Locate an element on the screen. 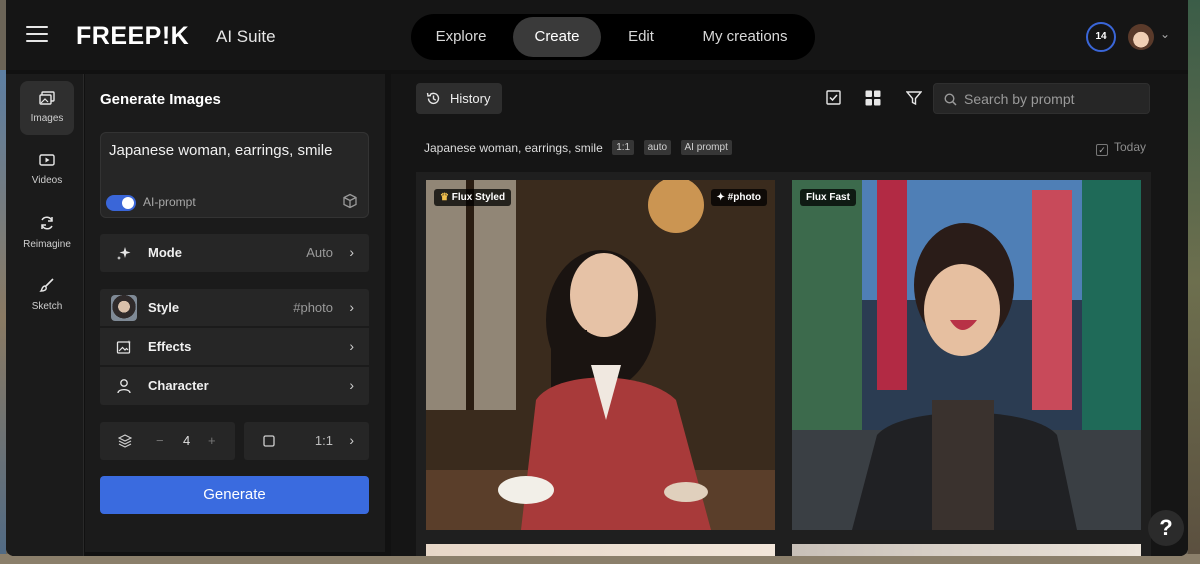 This screenshot has height=564, width=1200. suite-label: AI Suite is located at coordinates (246, 36).